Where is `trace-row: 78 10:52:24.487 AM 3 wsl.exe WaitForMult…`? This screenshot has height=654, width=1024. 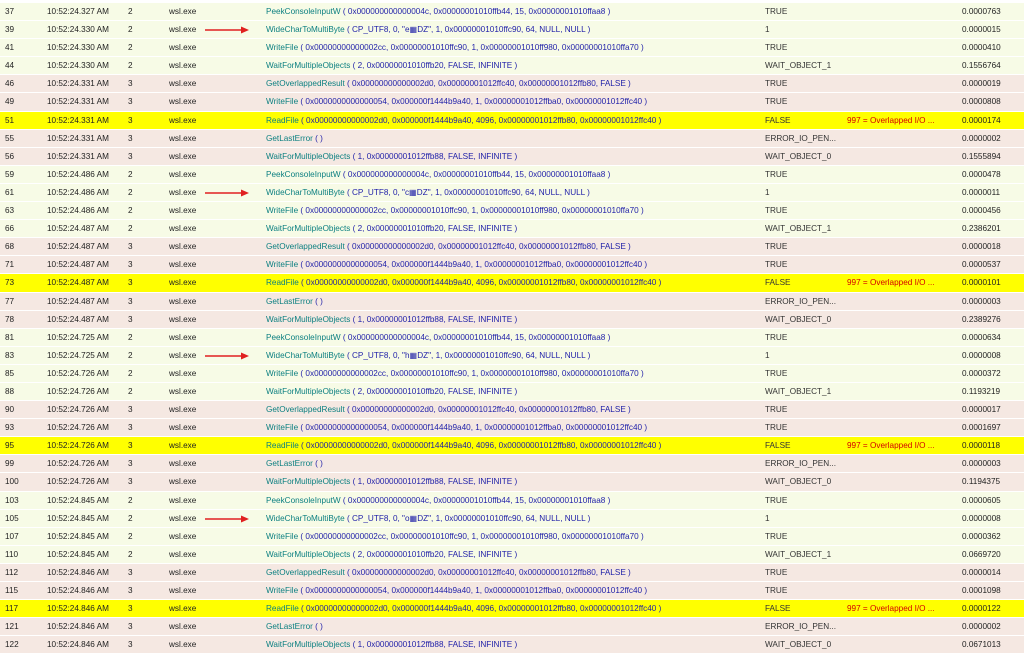 trace-row: 78 10:52:24.487 AM 3 wsl.exe WaitForMult… is located at coordinates (512, 319).